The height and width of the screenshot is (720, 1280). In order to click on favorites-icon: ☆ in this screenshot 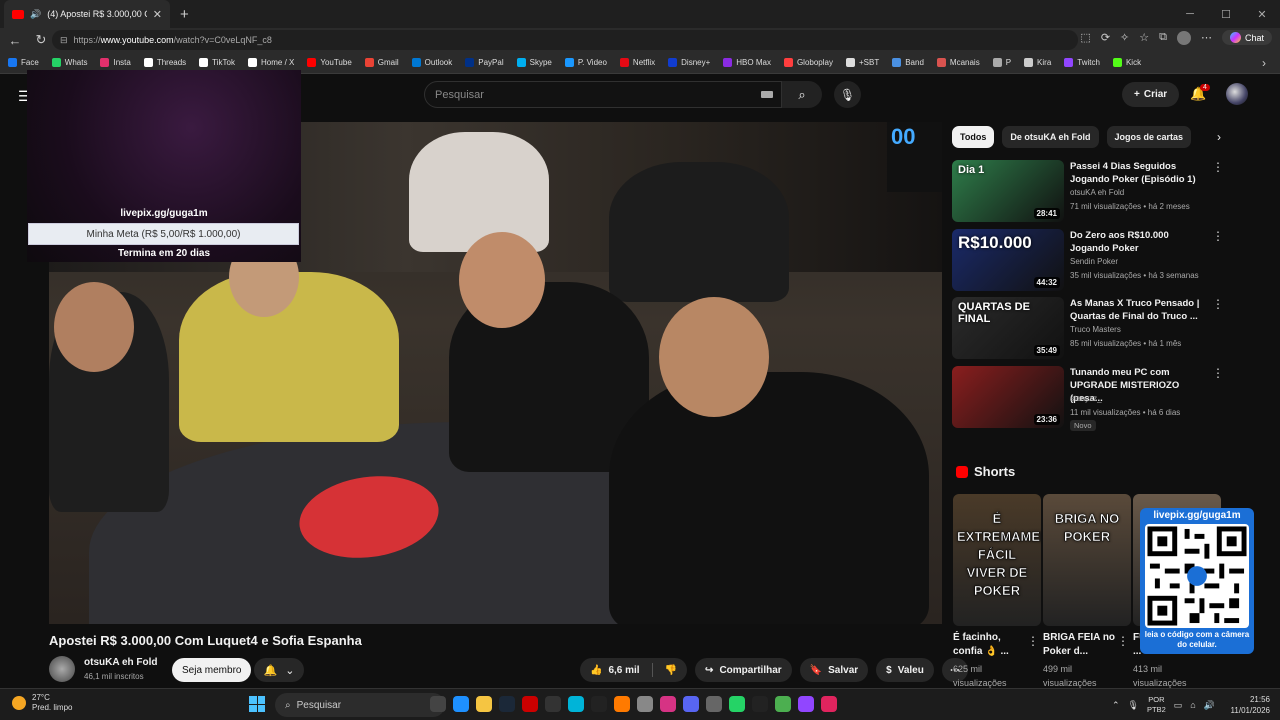, I will do `click(1144, 37)`.